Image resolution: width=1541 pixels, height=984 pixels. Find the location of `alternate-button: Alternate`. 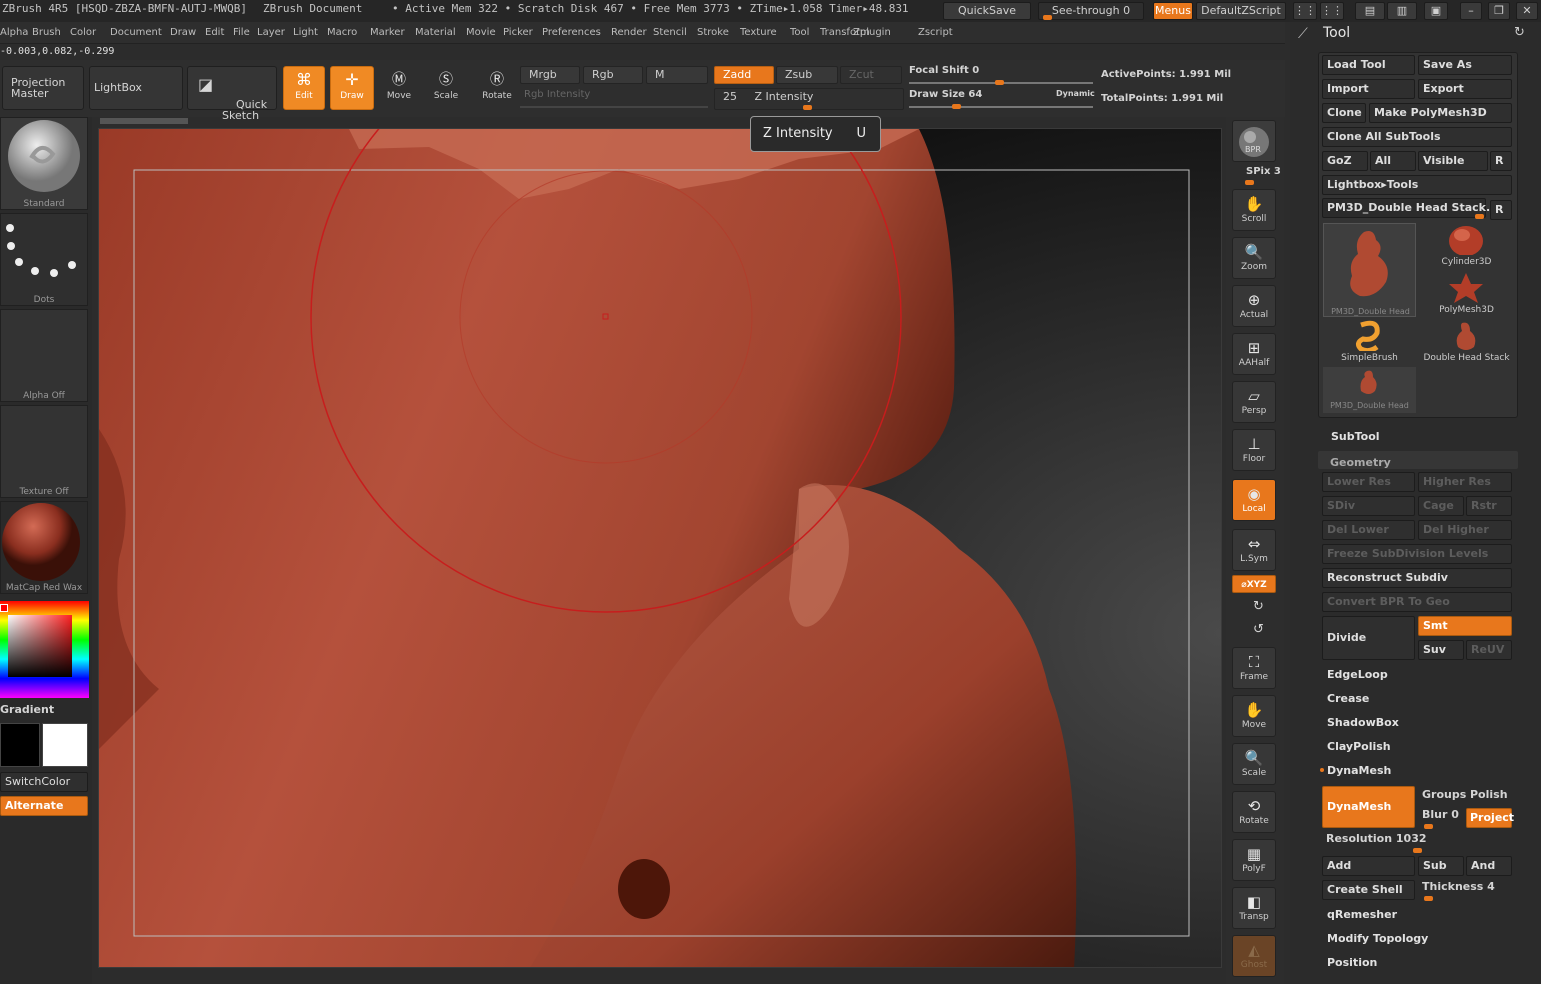

alternate-button: Alternate is located at coordinates (44, 806).